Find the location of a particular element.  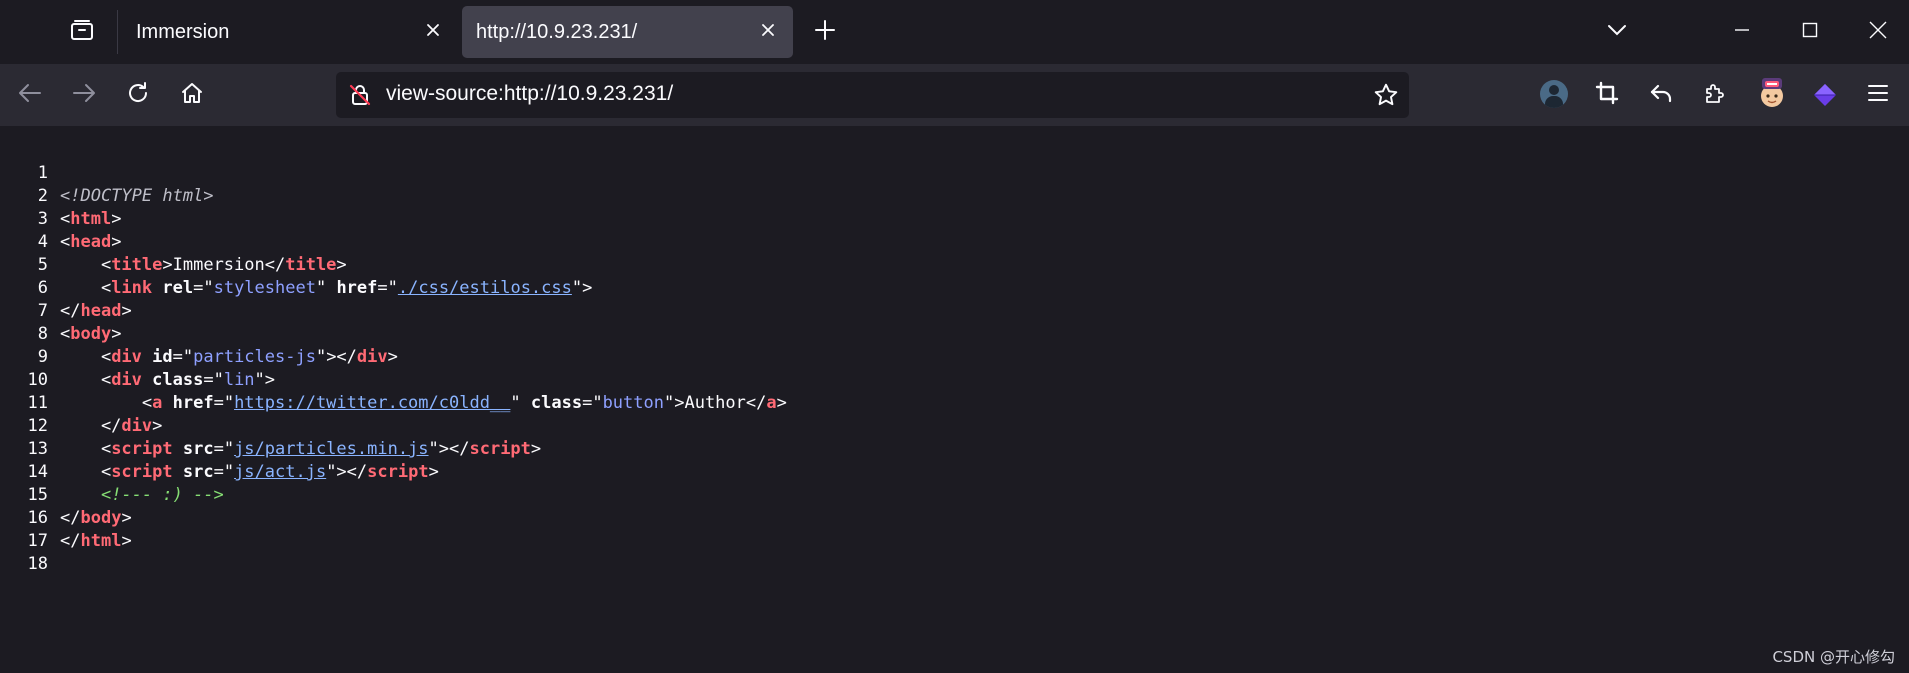

tab-current: http://10.9.23.231/ is located at coordinates (627, 32).